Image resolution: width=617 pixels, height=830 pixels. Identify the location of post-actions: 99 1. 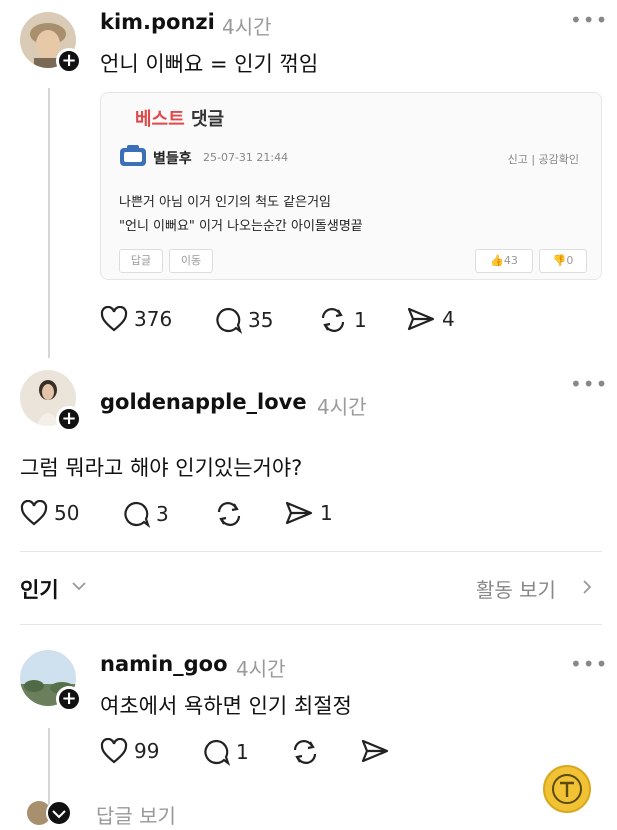
(300, 753).